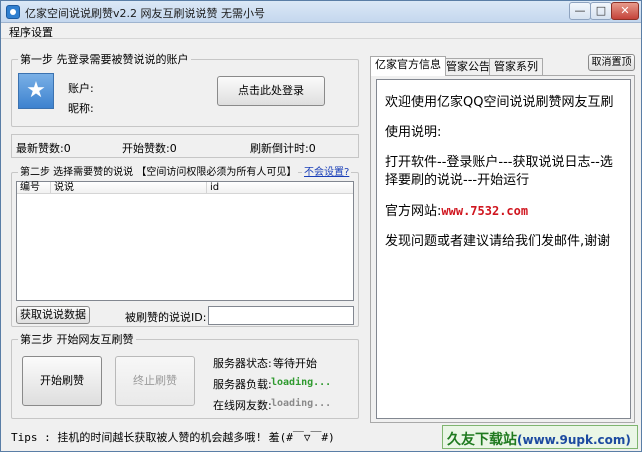 The image size is (642, 452). What do you see at coordinates (158, 172) in the screenshot?
I see `step2-title: 第二步 选择需要赞的说说 【空间访问权限必须为所有人可见】` at bounding box center [158, 172].